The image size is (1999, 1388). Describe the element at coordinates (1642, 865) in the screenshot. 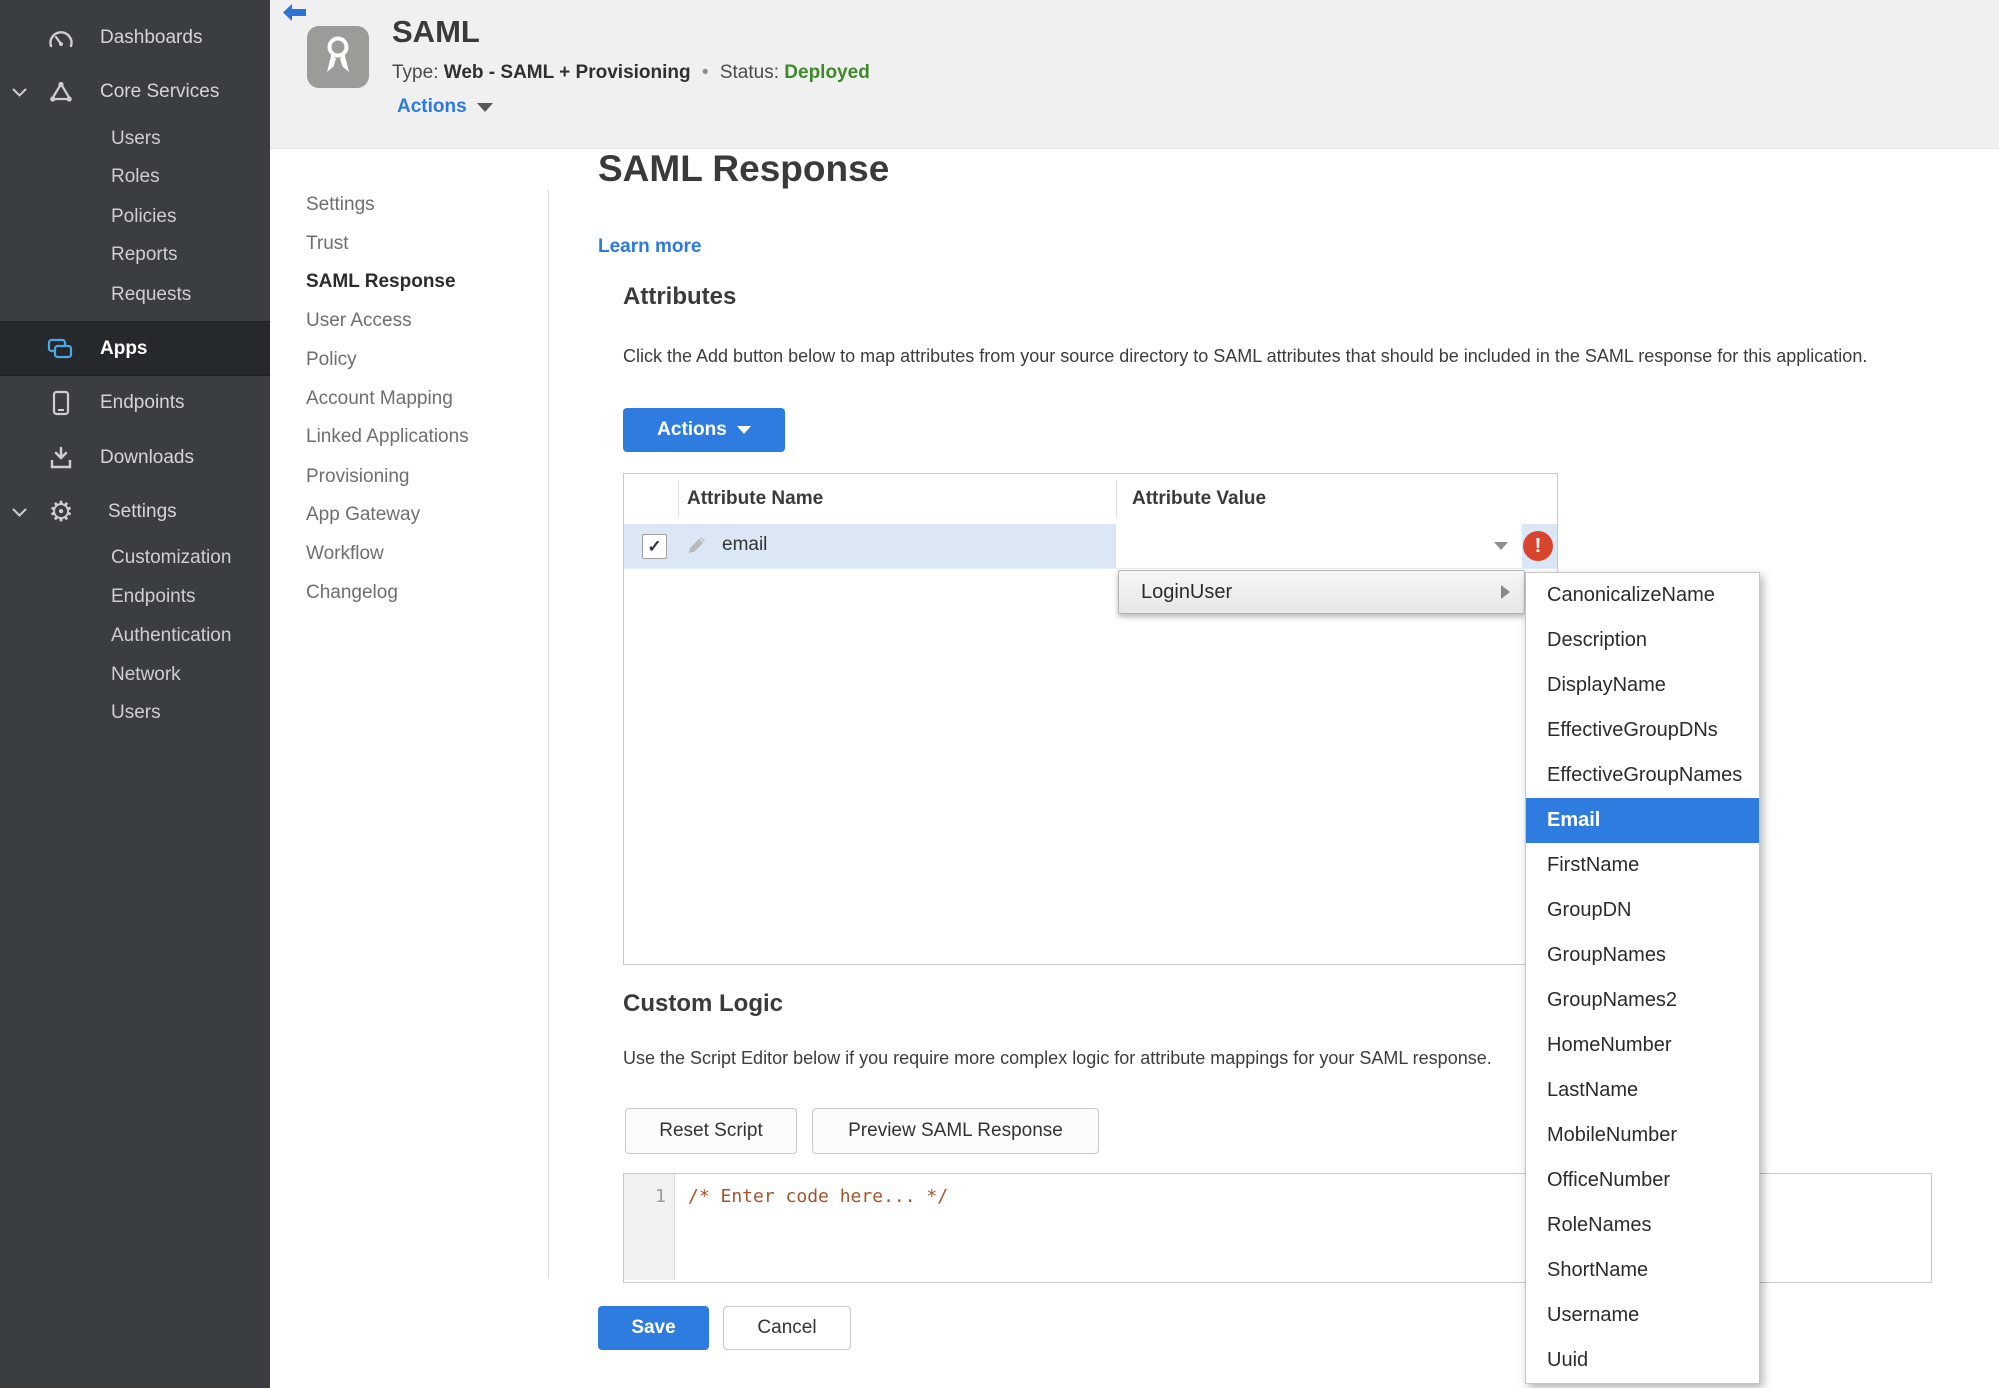

I see `menu-option: FirstName` at that location.